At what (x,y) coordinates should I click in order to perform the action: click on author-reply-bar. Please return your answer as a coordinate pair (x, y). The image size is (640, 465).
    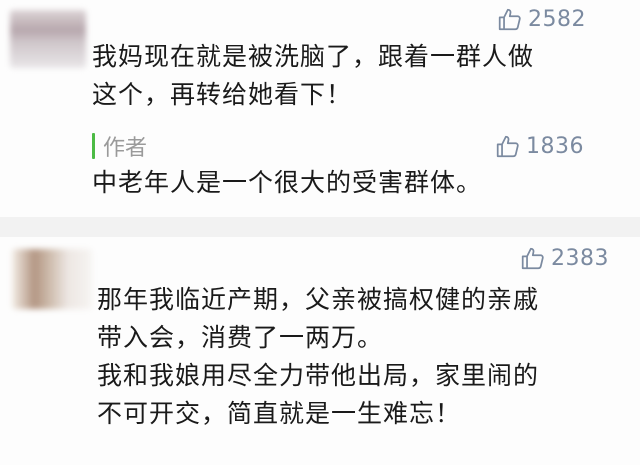
    Looking at the image, I should click on (93, 146).